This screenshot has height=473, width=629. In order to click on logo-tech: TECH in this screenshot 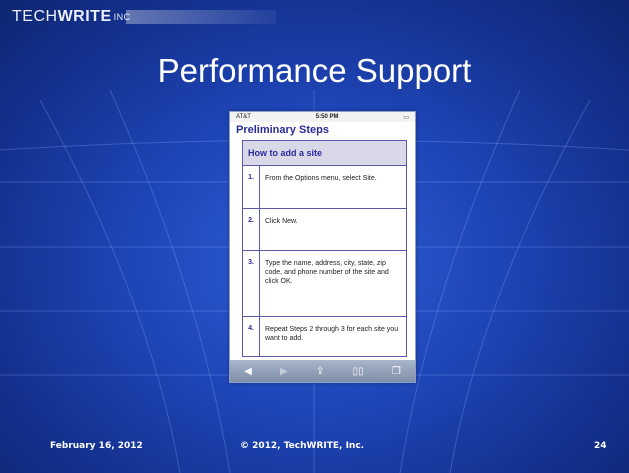, I will do `click(35, 16)`.